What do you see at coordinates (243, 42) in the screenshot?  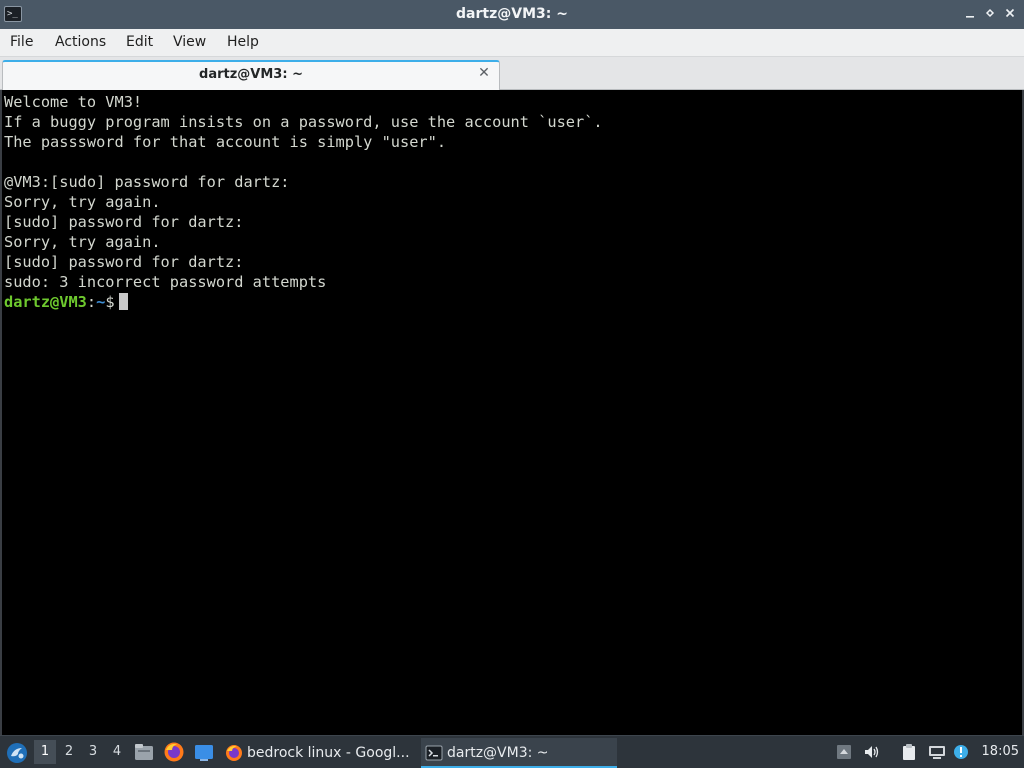 I see `menu-help: Help` at bounding box center [243, 42].